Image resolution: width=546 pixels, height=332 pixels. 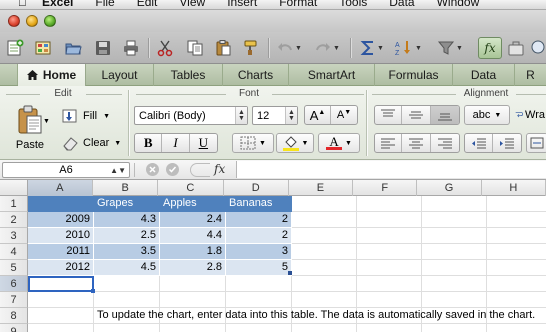 What do you see at coordinates (91, 116) in the screenshot?
I see `fill-button: Fill ▼` at bounding box center [91, 116].